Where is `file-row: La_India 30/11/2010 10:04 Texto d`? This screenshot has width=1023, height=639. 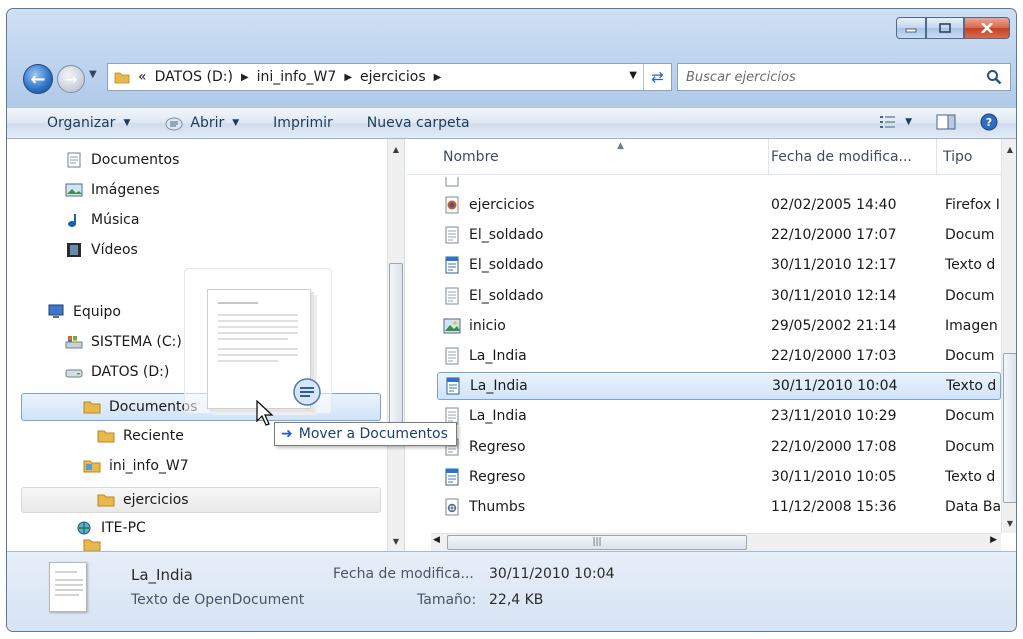 file-row: La_India 30/11/2010 10:04 Texto d is located at coordinates (719, 386).